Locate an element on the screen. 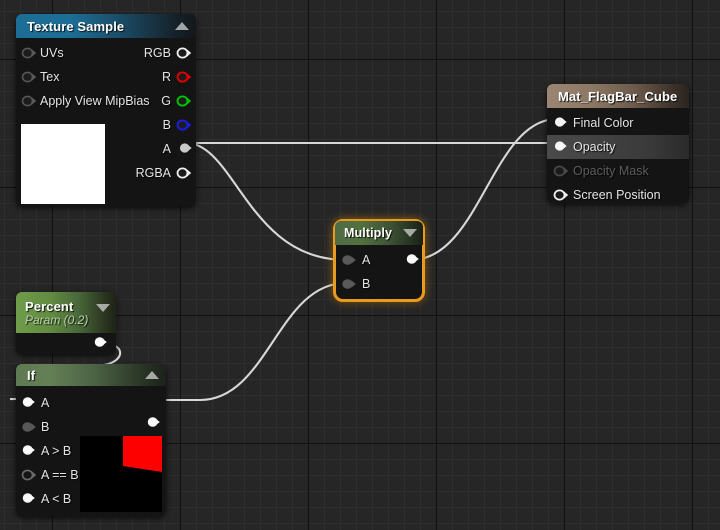  output-pin-a-icon is located at coordinates (186, 148).